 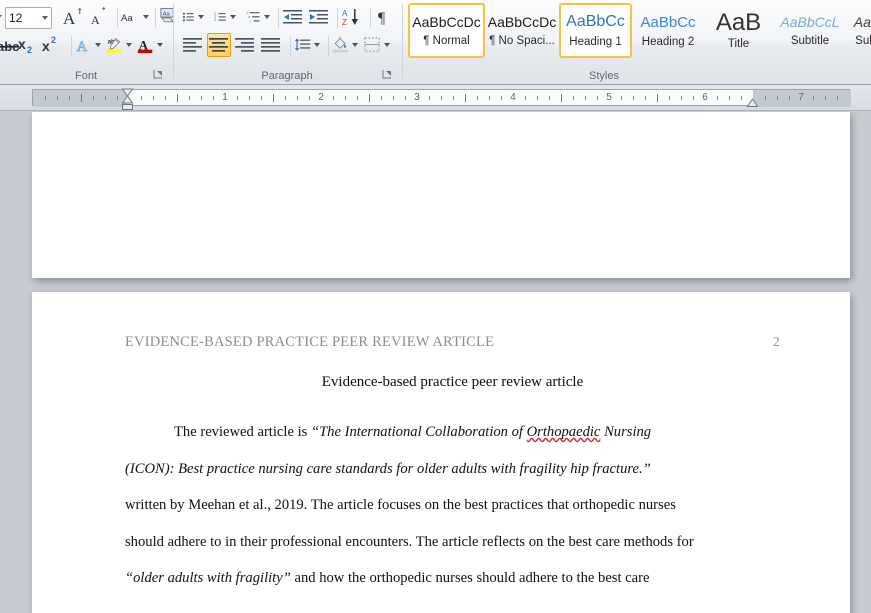 What do you see at coordinates (352, 17) in the screenshot?
I see `sort-button: A Z` at bounding box center [352, 17].